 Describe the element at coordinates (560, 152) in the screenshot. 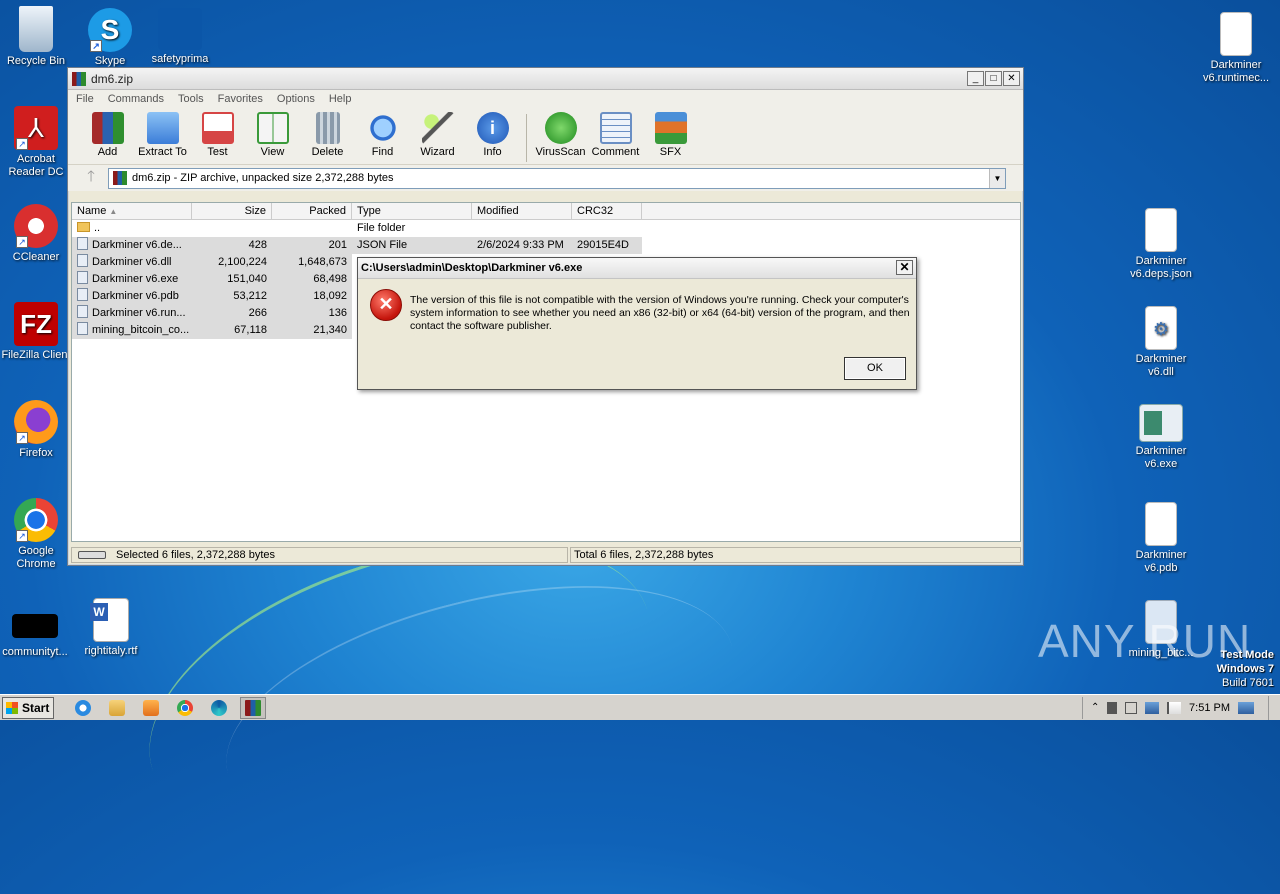

I see `toolbar-label: VirusScan` at that location.